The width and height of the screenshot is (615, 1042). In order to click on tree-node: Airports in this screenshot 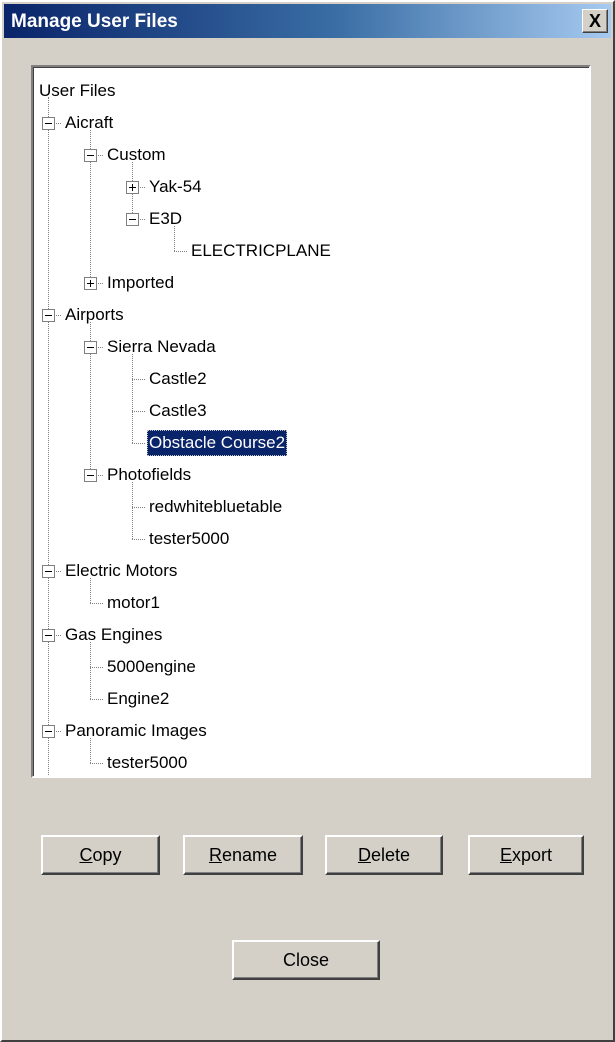, I will do `click(94, 315)`.